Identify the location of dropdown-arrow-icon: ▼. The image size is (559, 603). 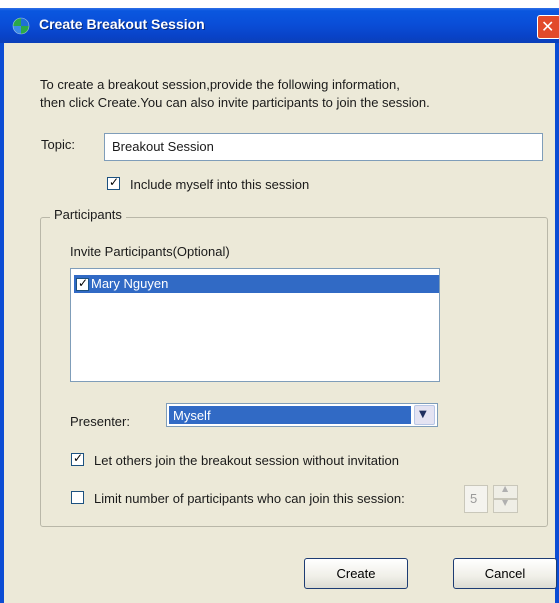
(423, 414).